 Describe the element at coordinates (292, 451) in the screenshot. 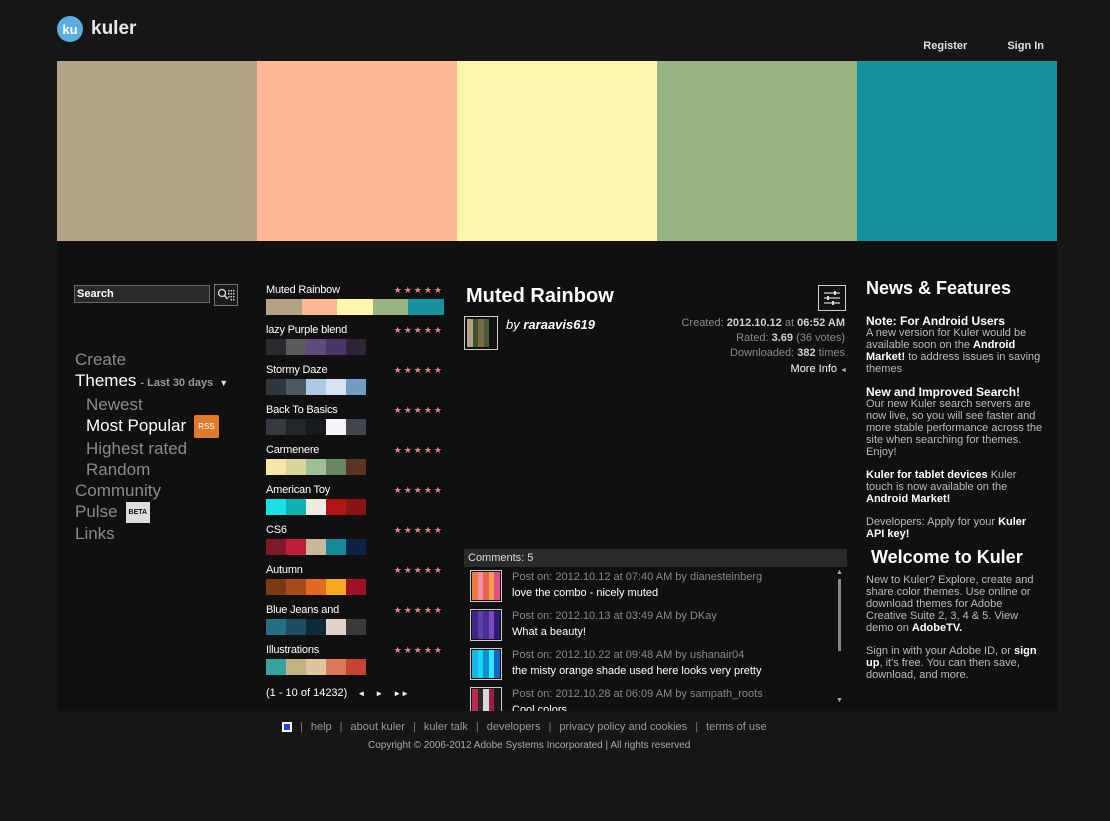

I see `theme-name: Carmenere` at that location.